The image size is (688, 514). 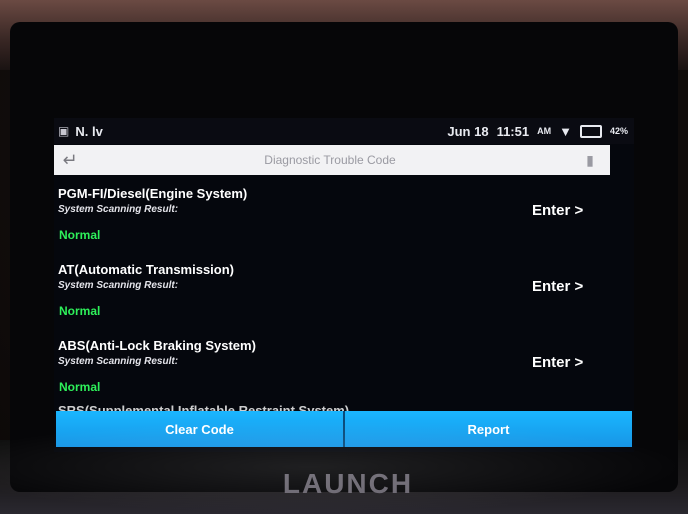 What do you see at coordinates (348, 483) in the screenshot?
I see `device-brand-logo: LAUNCH` at bounding box center [348, 483].